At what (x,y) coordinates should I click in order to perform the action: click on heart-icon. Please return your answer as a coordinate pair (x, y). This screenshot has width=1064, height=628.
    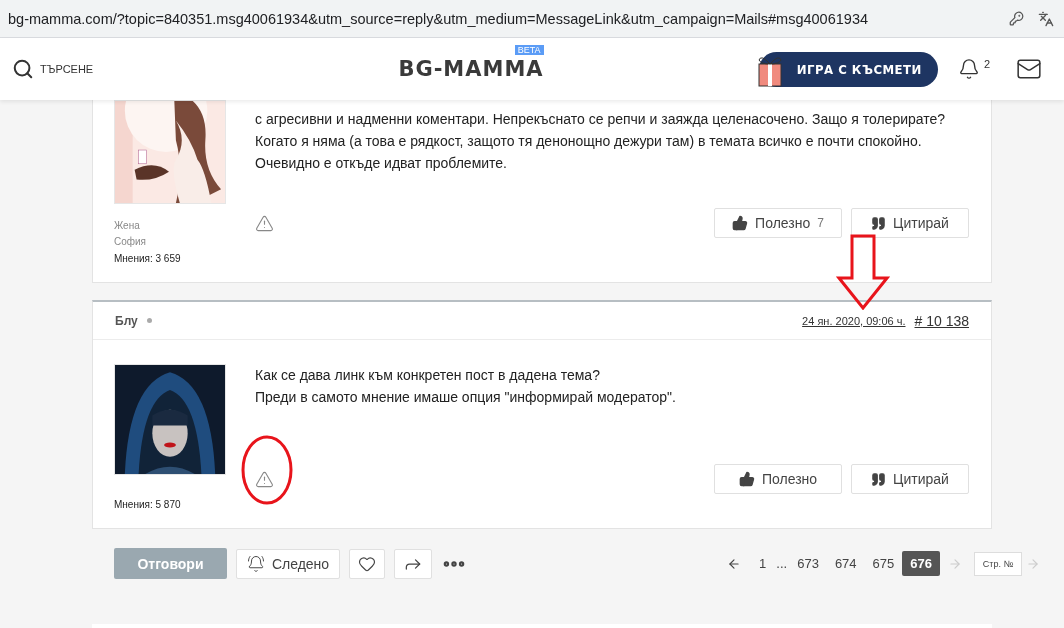
    Looking at the image, I should click on (367, 563).